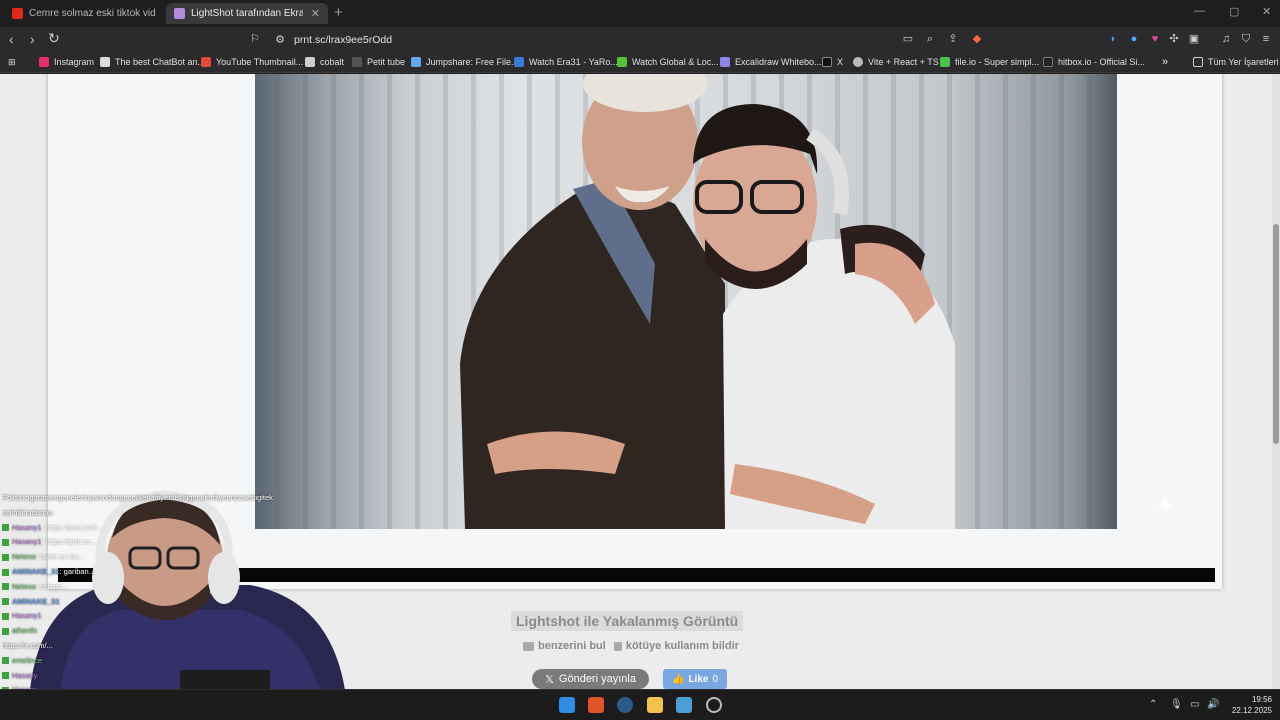  What do you see at coordinates (280, 40) in the screenshot?
I see `site-info-icon: ⚙` at bounding box center [280, 40].